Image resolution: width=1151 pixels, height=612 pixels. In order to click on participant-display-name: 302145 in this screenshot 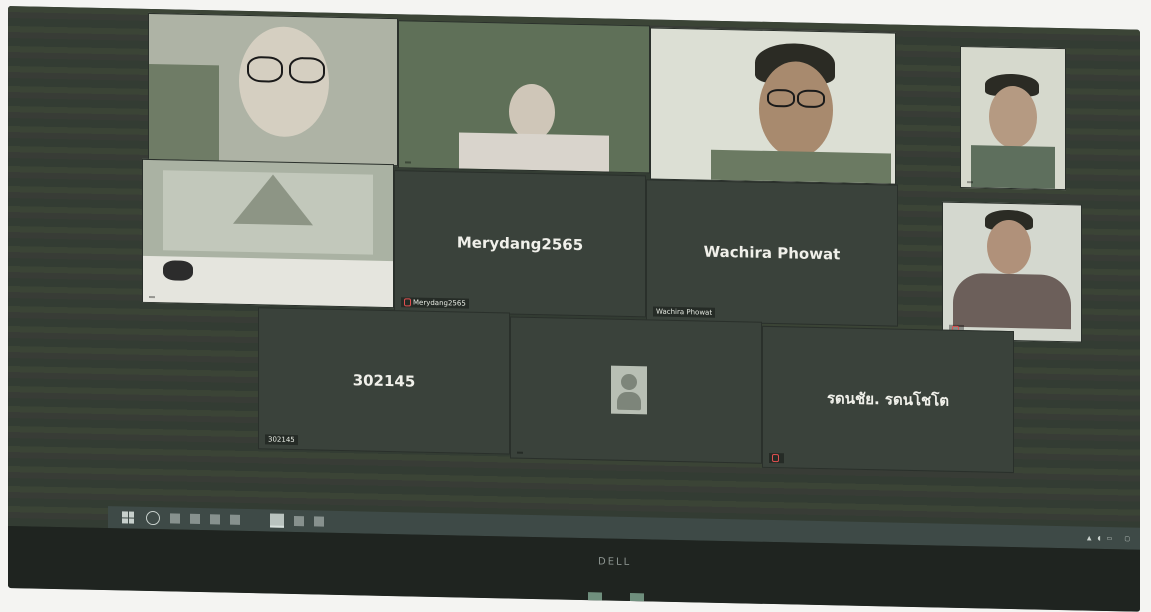, I will do `click(384, 381)`.